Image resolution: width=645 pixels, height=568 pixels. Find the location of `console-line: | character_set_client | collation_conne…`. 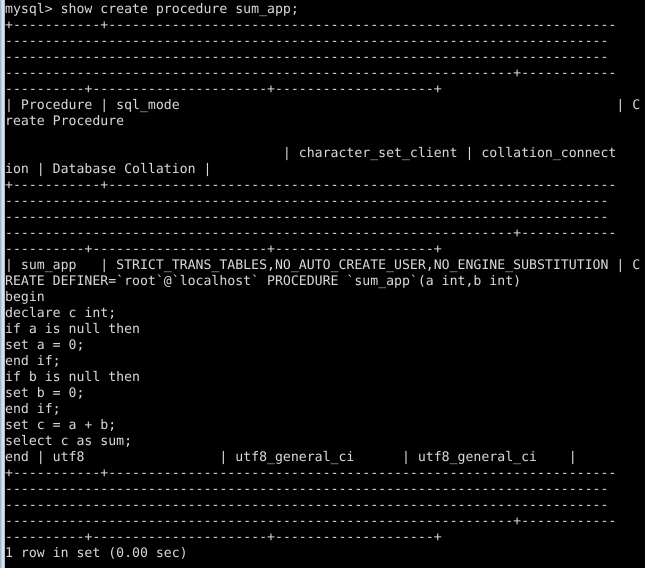

console-line: | character_set_client | collation_conne… is located at coordinates (311, 153).